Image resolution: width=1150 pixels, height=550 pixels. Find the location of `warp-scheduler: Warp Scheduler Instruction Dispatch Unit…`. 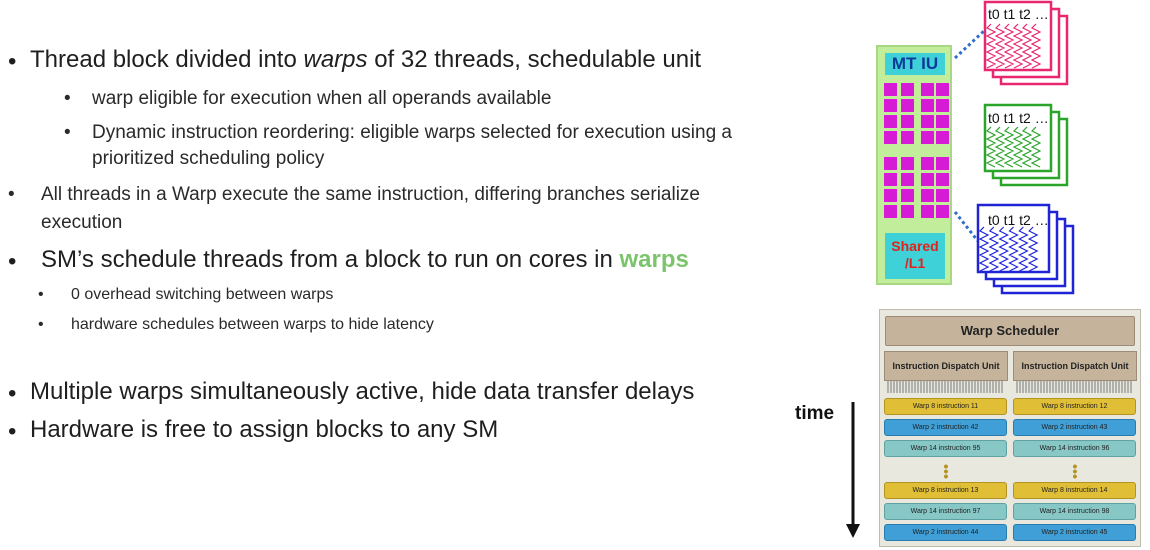

warp-scheduler: Warp Scheduler Instruction Dispatch Unit… is located at coordinates (1010, 428).